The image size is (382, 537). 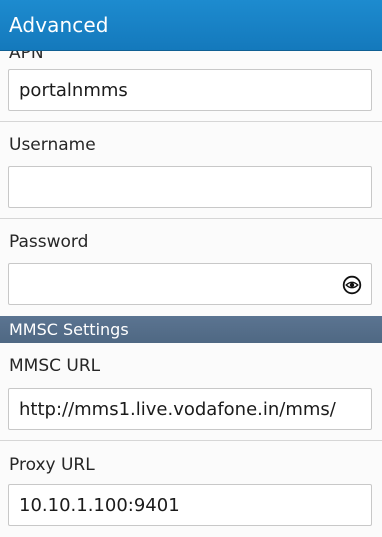 What do you see at coordinates (190, 187) in the screenshot?
I see `username-input` at bounding box center [190, 187].